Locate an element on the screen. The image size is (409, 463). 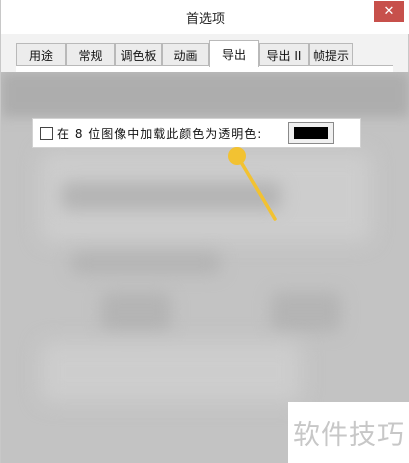
tab-export: 导出 is located at coordinates (234, 53).